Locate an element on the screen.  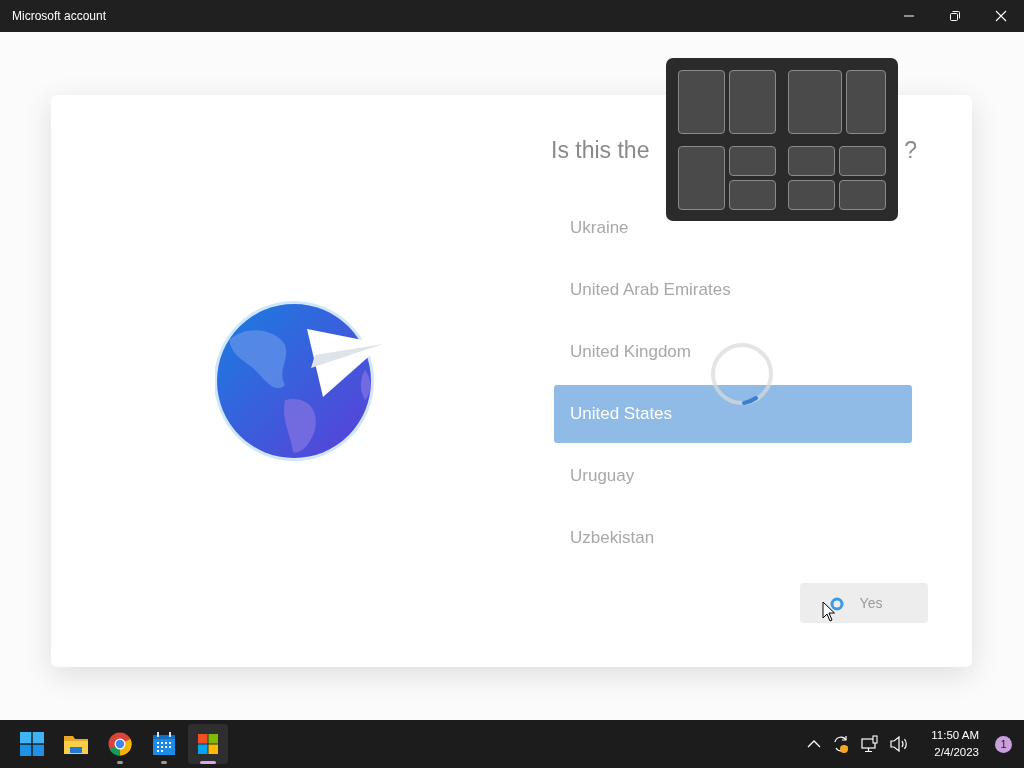
window-title: Microsoft account is located at coordinates (59, 16).